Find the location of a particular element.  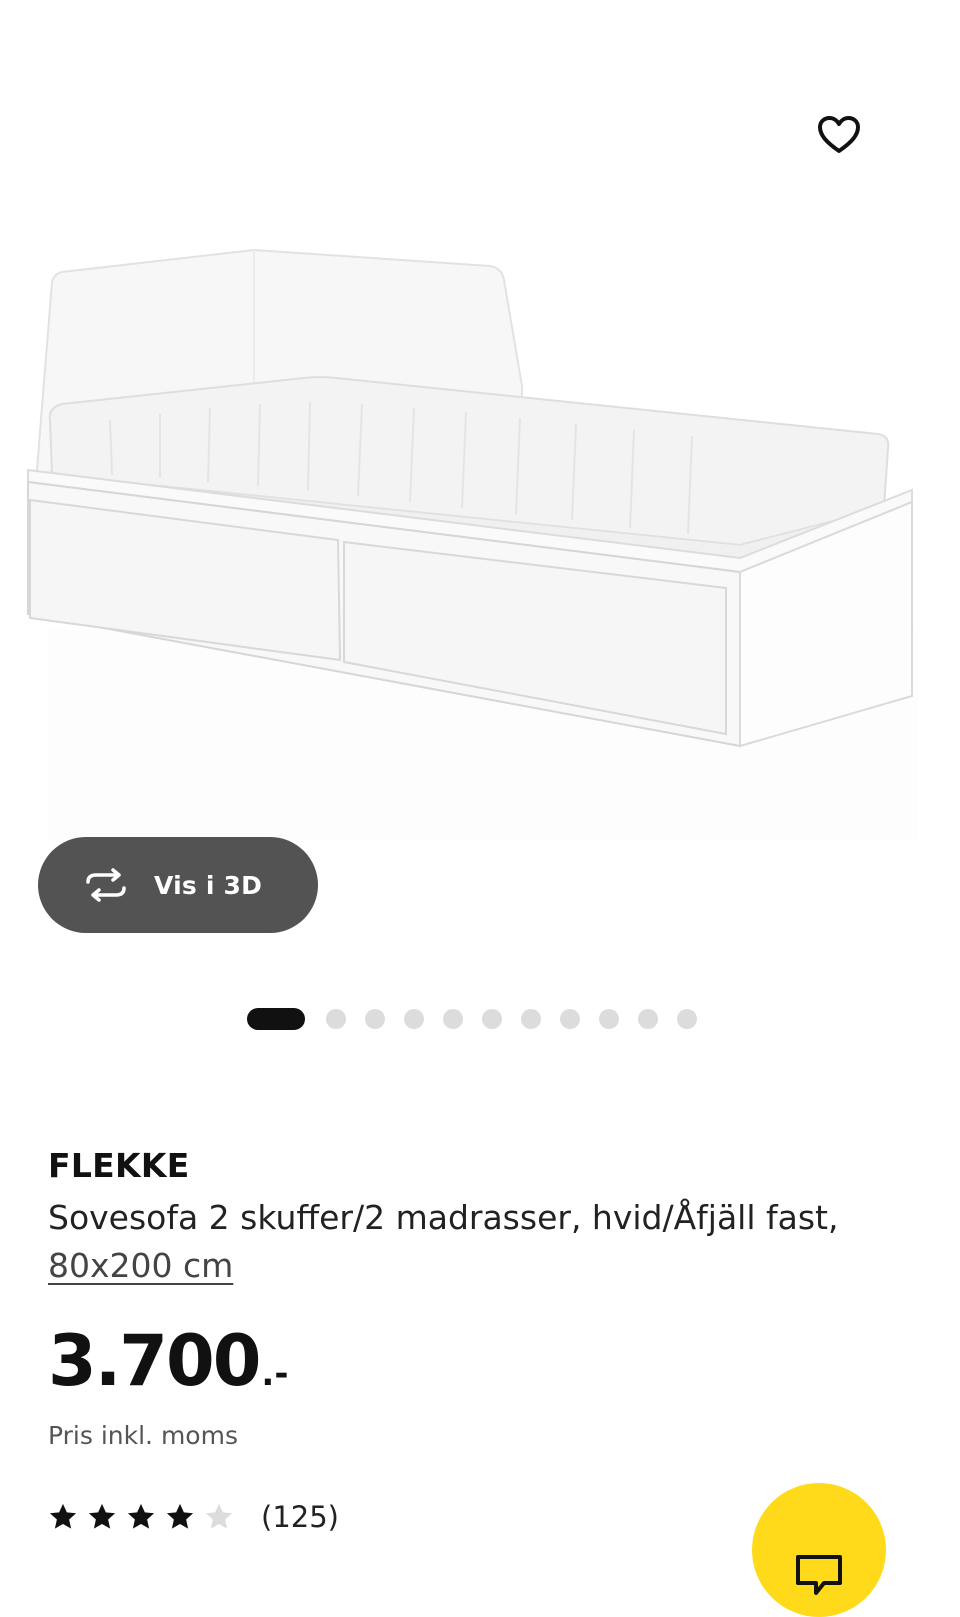

product-name: FLEKKE is located at coordinates (119, 1165).